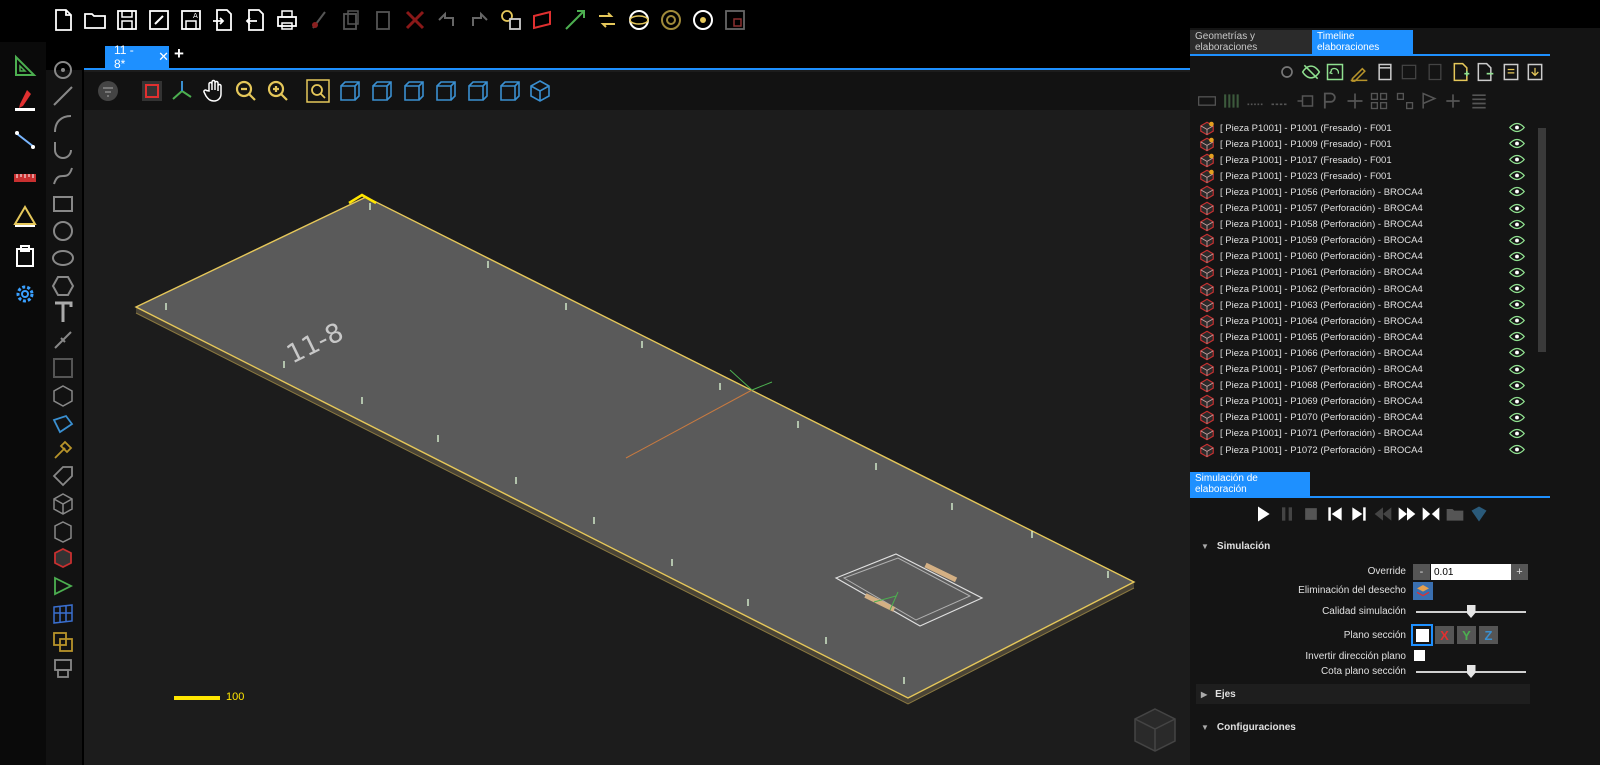 This screenshot has width=1600, height=765. Describe the element at coordinates (1542, 638) in the screenshot. I see `simulation-scrollbar` at that location.